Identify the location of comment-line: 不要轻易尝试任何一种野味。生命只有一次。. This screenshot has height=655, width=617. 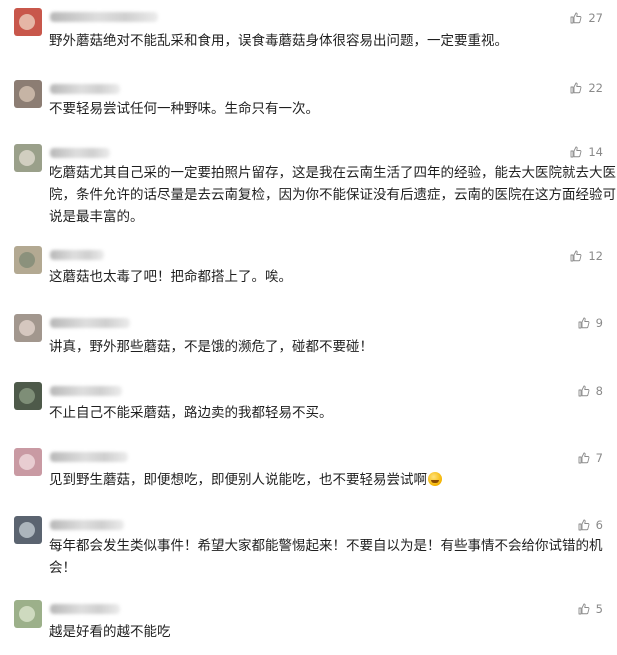
(184, 109).